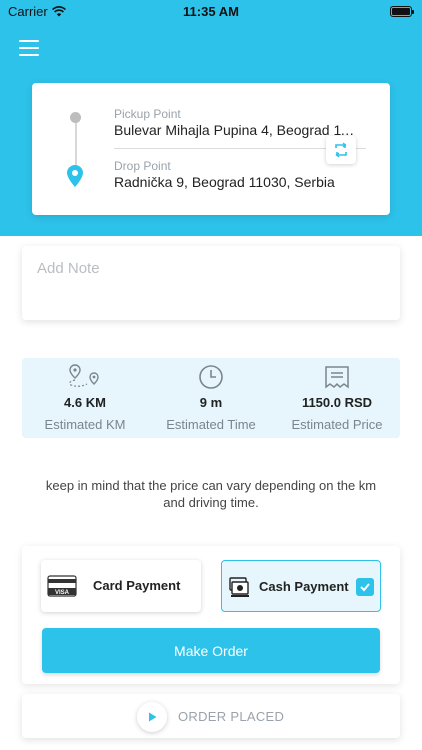 The height and width of the screenshot is (750, 422). I want to click on swap-locations-button, so click(341, 150).